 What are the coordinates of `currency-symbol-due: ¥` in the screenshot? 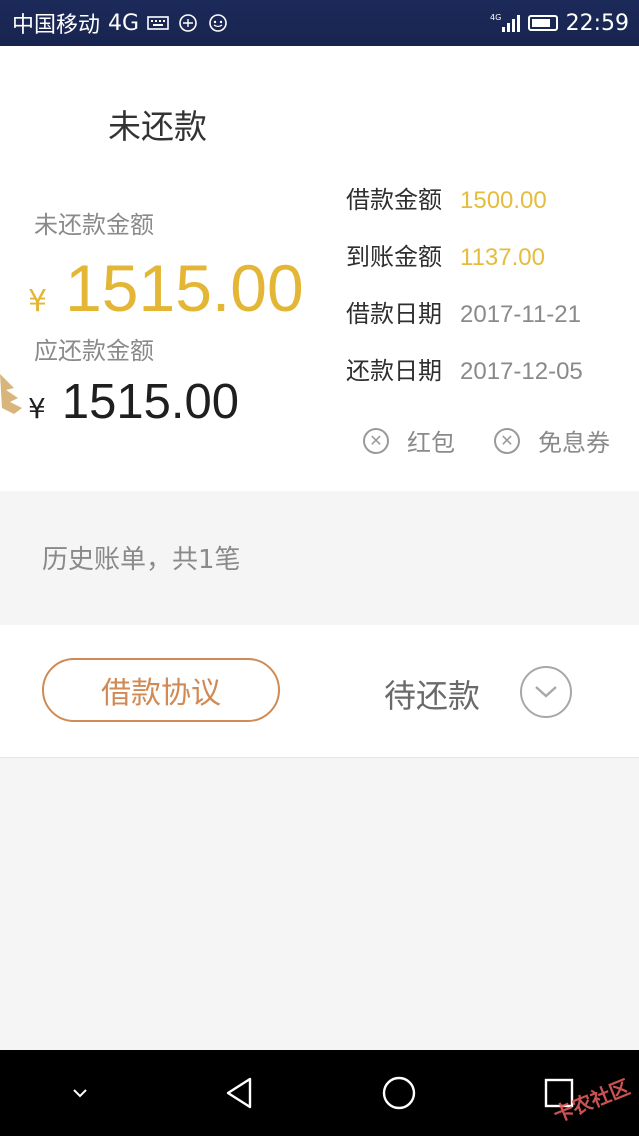 It's located at (37, 408).